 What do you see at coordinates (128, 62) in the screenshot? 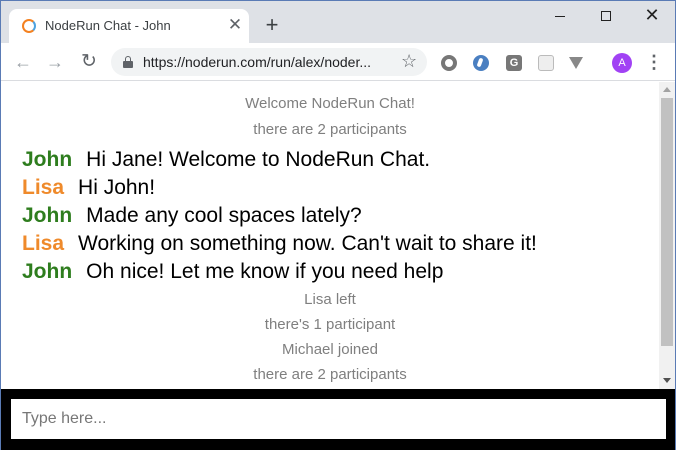
I see `lock-icon` at bounding box center [128, 62].